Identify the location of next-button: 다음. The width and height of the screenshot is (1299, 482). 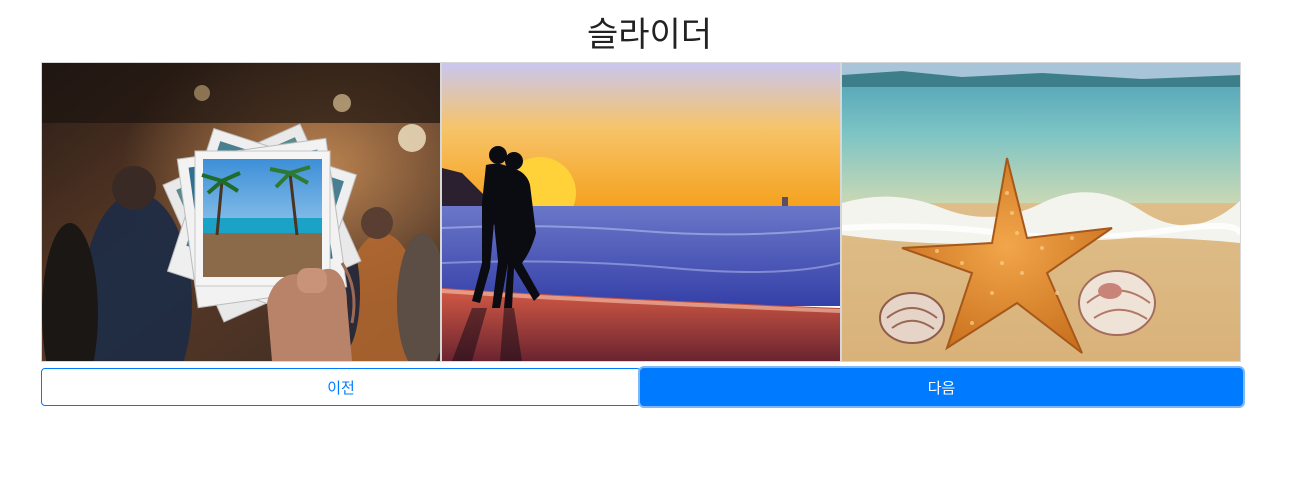
(941, 387).